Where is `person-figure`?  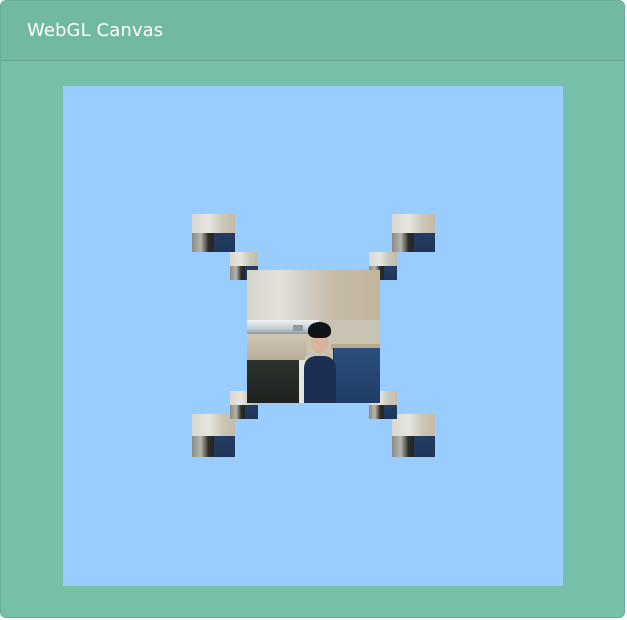 person-figure is located at coordinates (320, 379).